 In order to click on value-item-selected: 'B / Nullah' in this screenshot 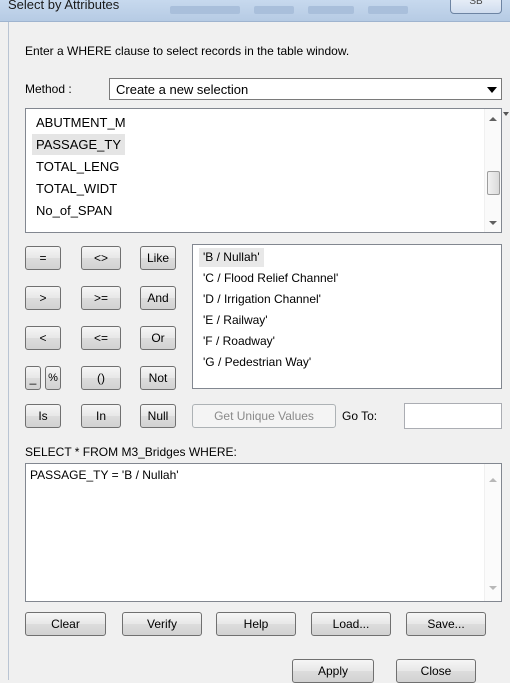, I will do `click(231, 257)`.